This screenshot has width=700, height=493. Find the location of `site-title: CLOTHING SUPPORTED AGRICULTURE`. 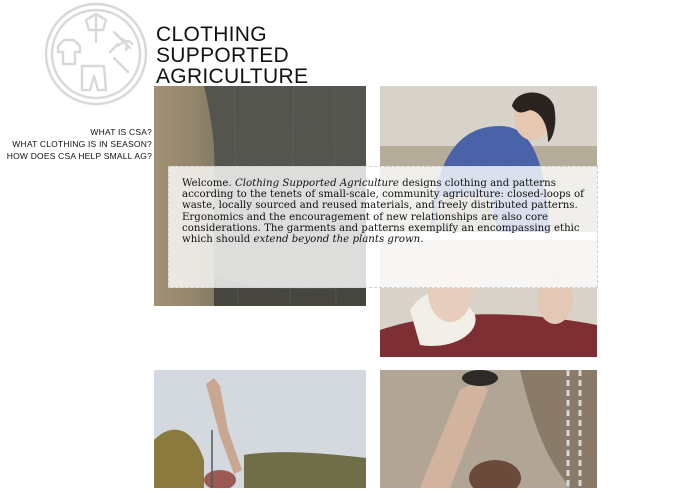

site-title: CLOTHING SUPPORTED AGRICULTURE is located at coordinates (246, 55).